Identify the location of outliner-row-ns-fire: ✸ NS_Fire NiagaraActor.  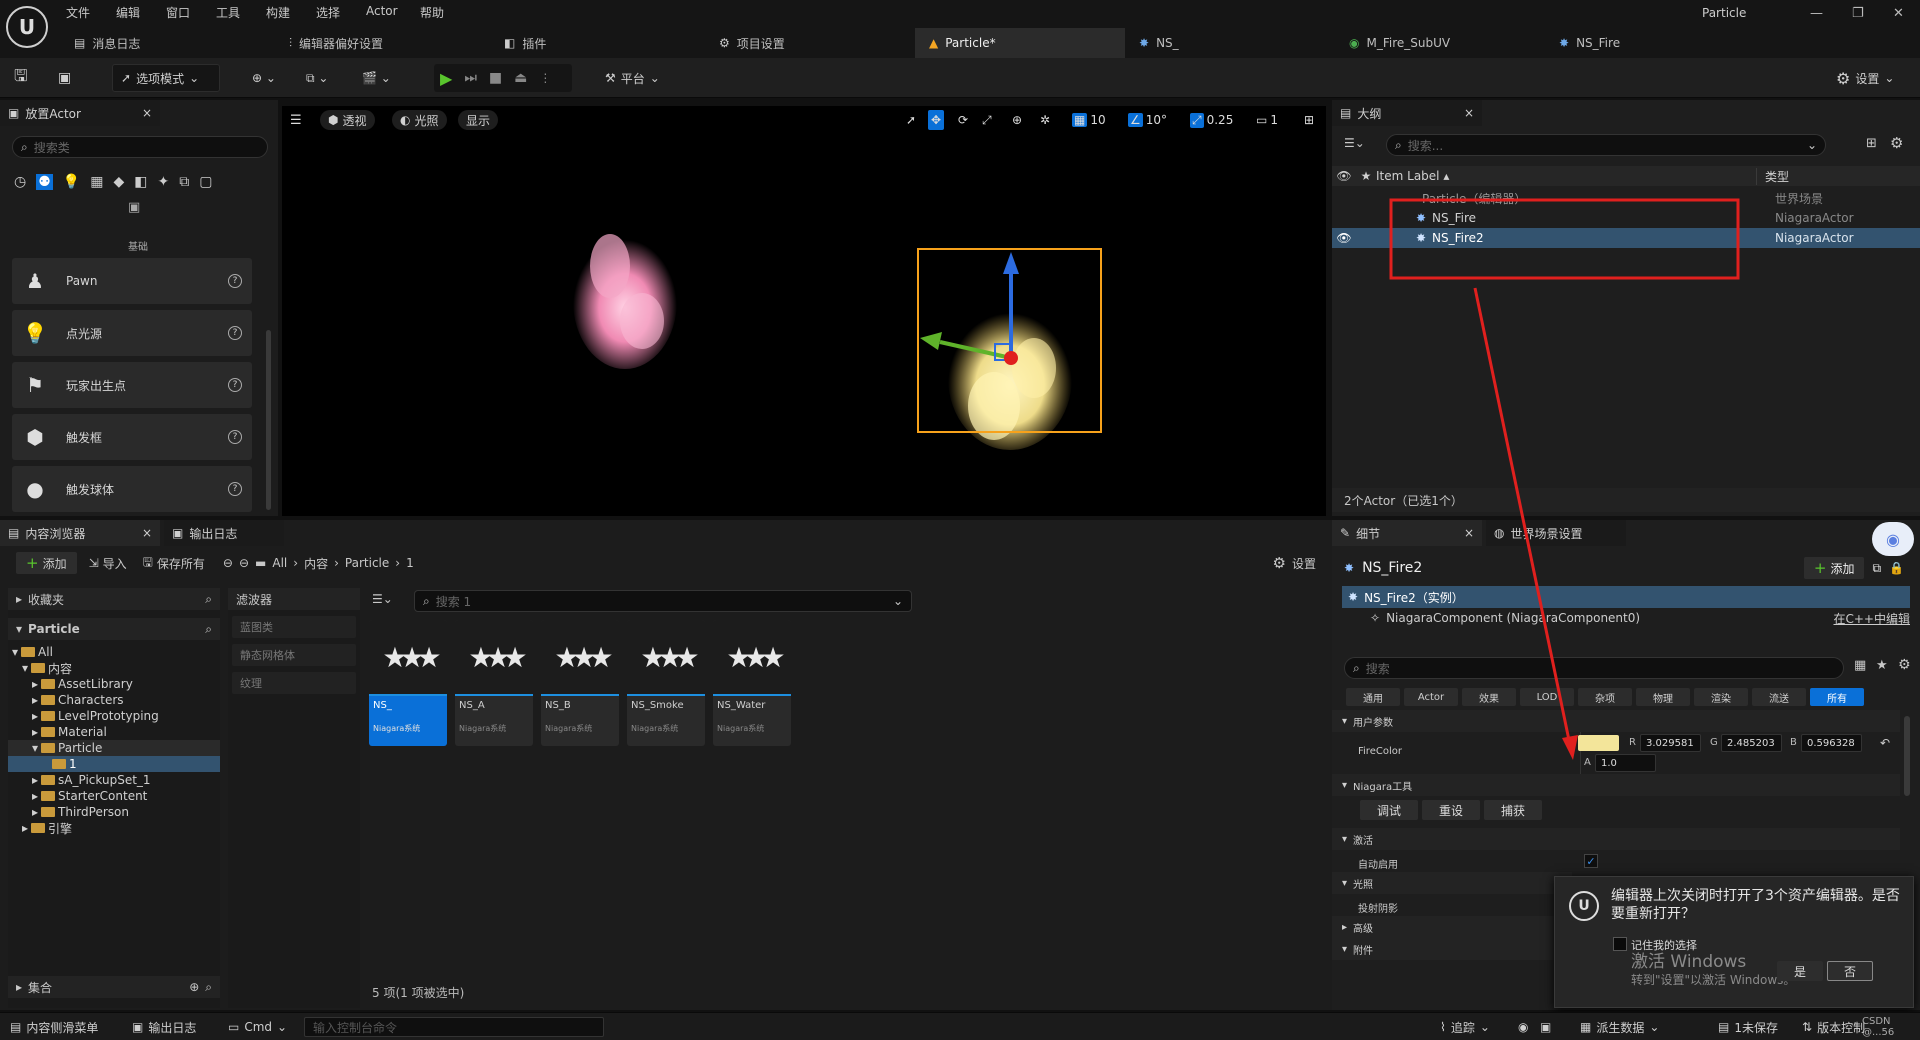
(1626, 218).